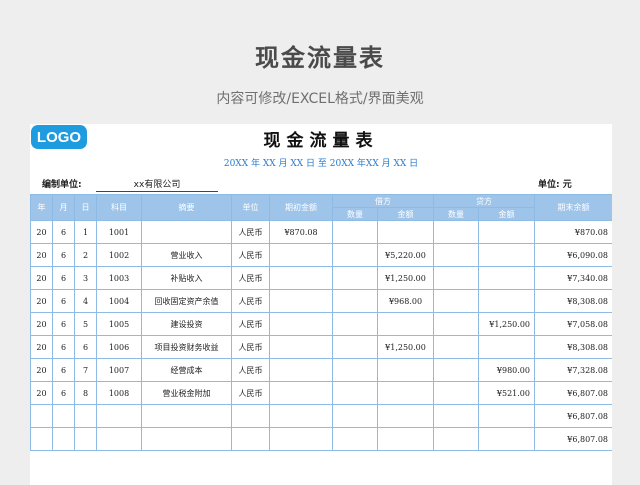 The width and height of the screenshot is (640, 485). Describe the element at coordinates (85, 301) in the screenshot. I see `cell-day: 4` at that location.